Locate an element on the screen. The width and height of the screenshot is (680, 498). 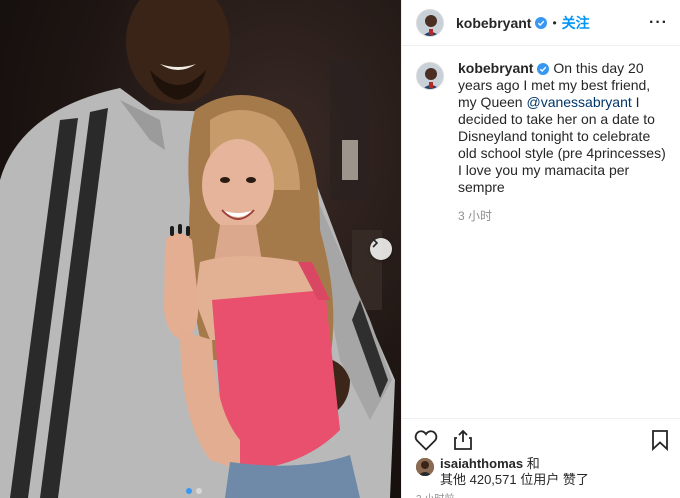
share-button is located at coordinates (463, 440).